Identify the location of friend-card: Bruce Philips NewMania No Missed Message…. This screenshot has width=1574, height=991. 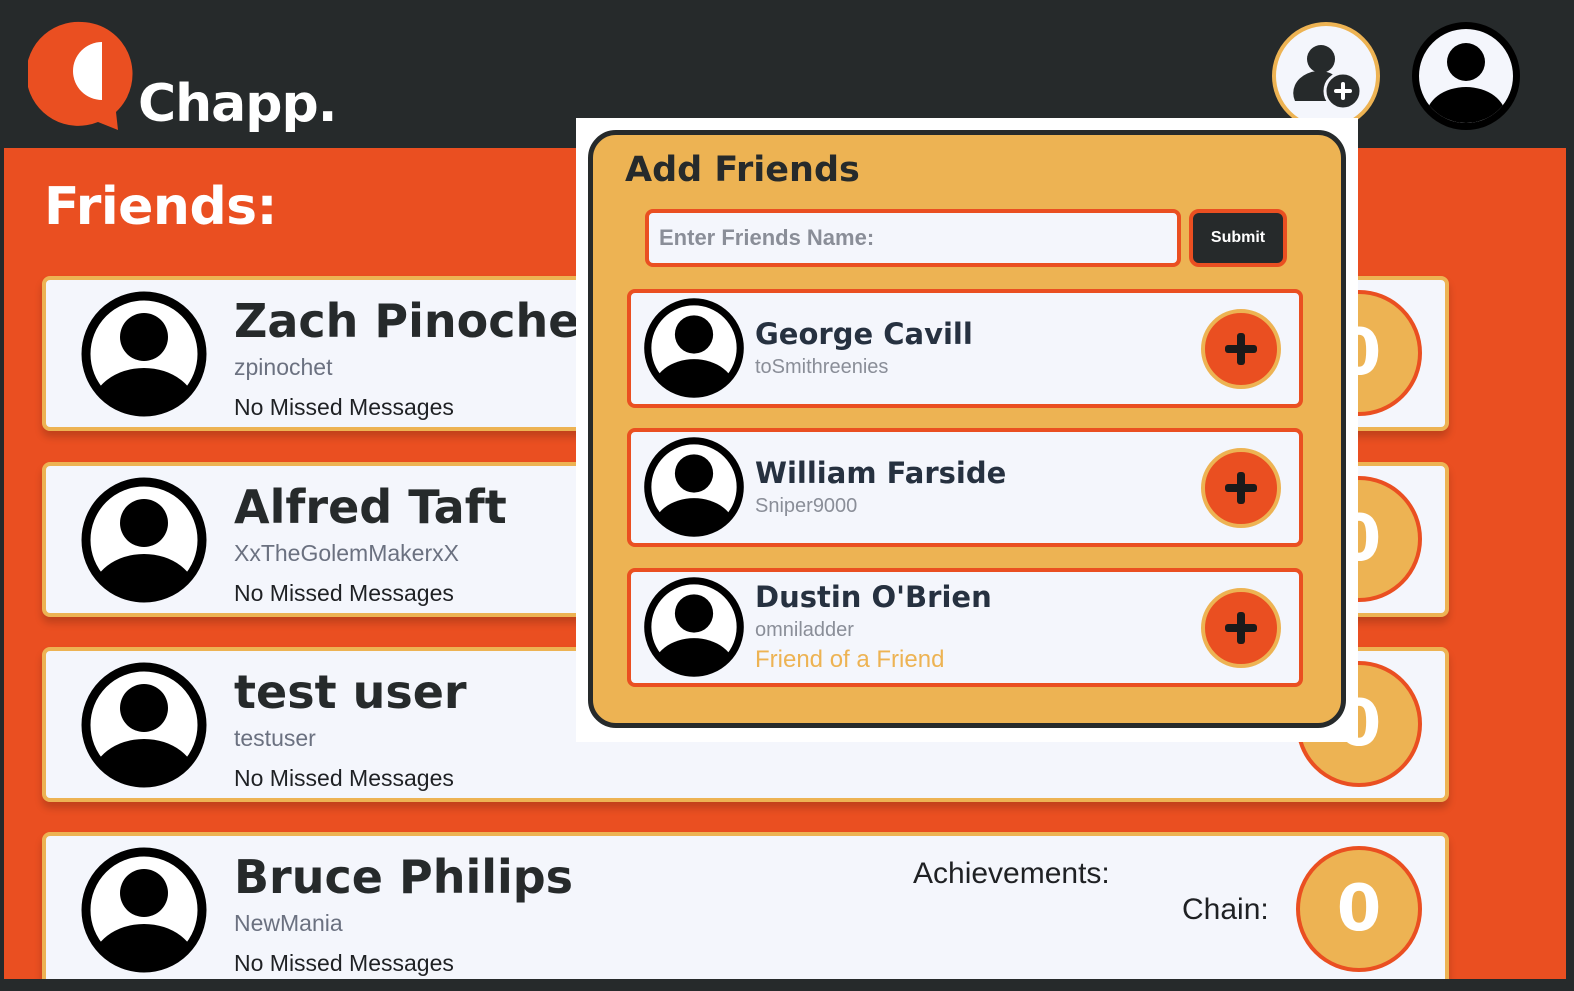
(745, 905).